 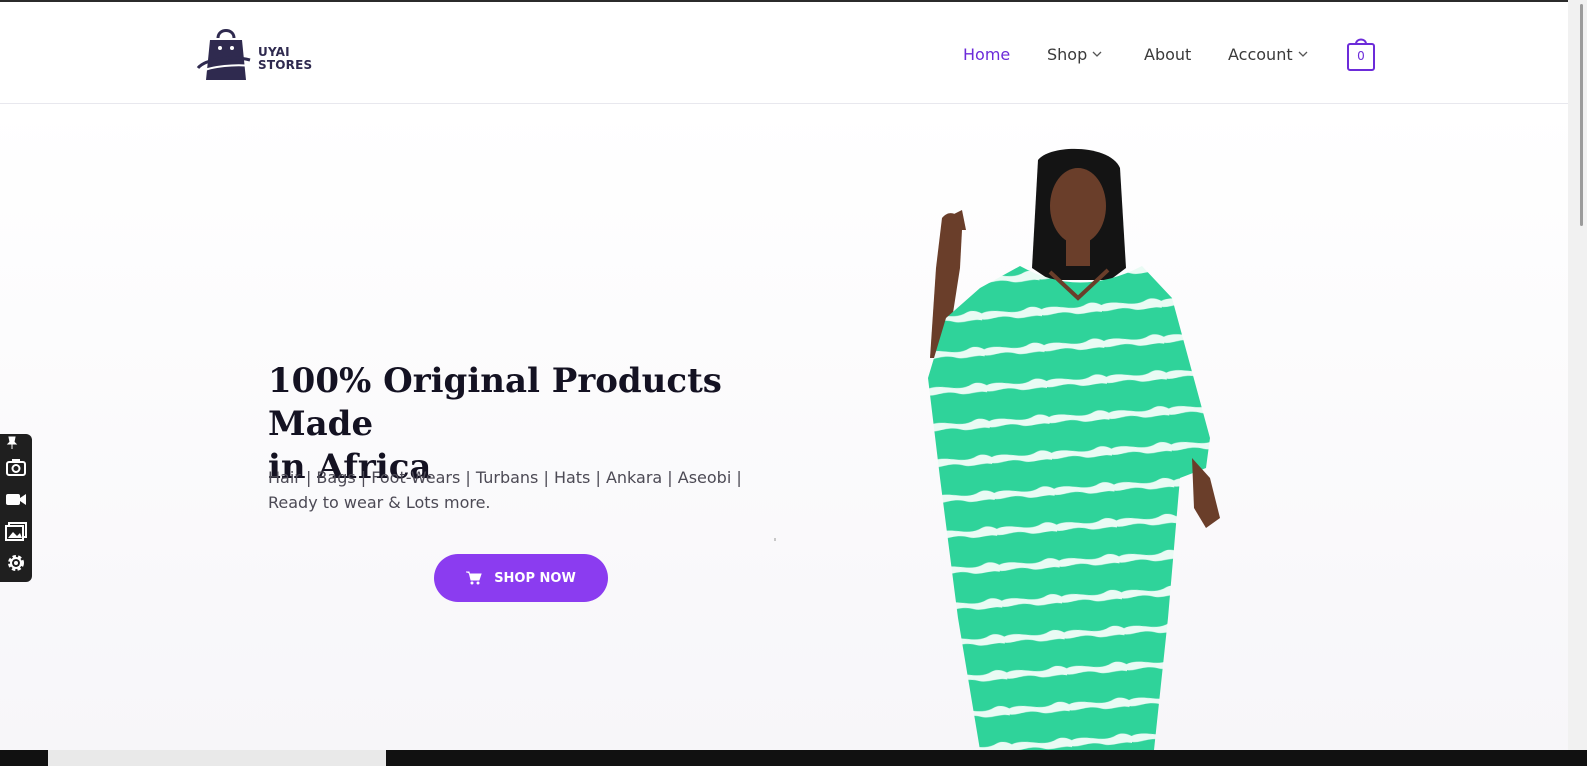 What do you see at coordinates (1581, 115) in the screenshot?
I see `scrollbar-thumb` at bounding box center [1581, 115].